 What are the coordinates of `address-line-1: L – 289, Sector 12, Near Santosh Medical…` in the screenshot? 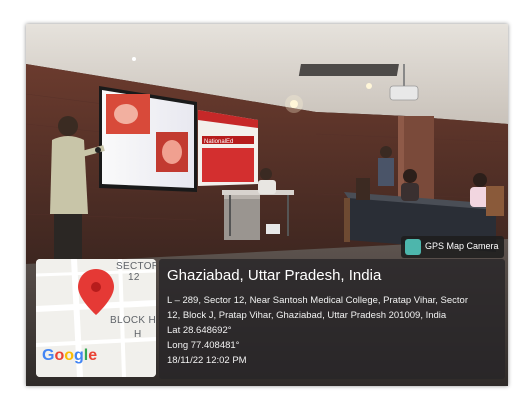 It's located at (318, 300).